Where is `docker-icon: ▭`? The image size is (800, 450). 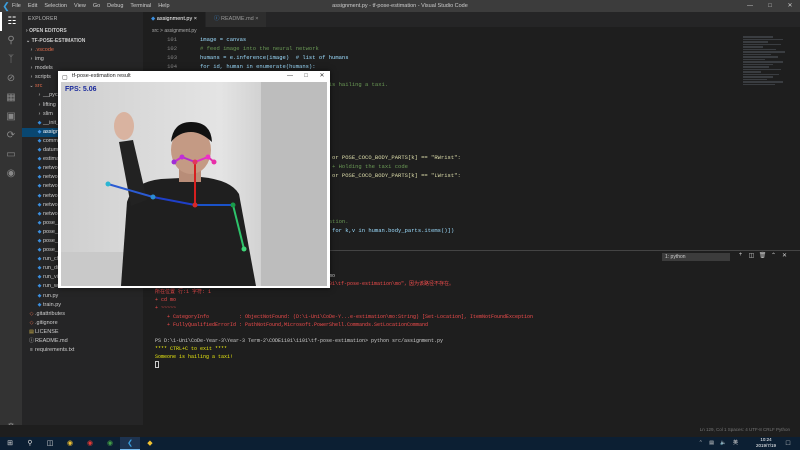
docker-icon: ▭ is located at coordinates (11, 154).